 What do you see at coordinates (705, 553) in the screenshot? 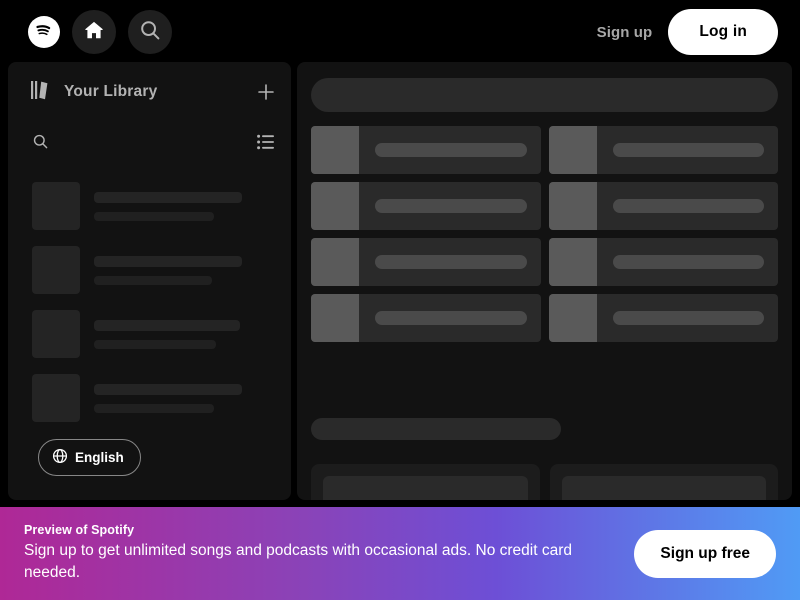
I see `signup-free-button: Sign up free` at bounding box center [705, 553].